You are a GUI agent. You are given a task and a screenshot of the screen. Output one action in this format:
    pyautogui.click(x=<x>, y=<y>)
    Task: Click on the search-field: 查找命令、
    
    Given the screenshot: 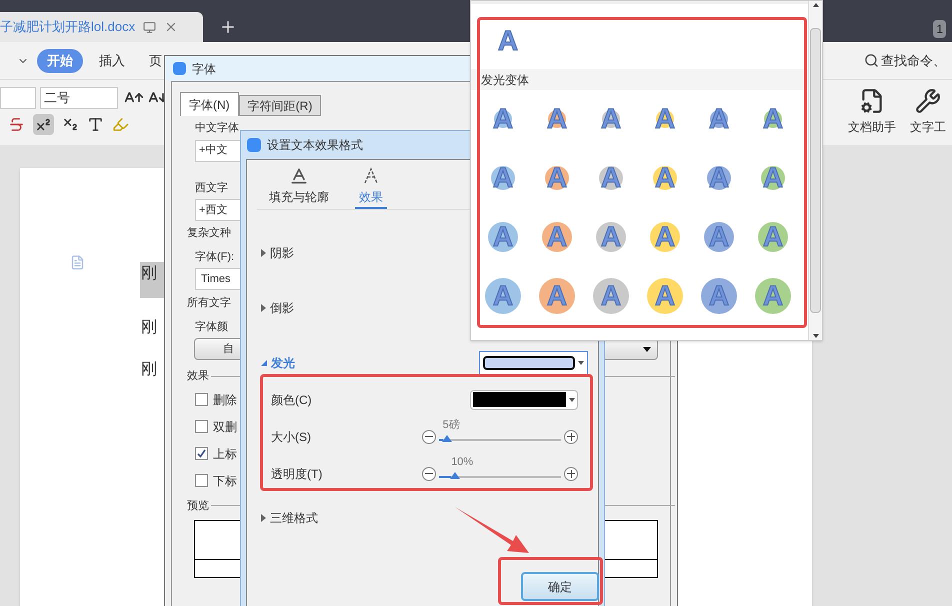 What is the action you would take?
    pyautogui.click(x=913, y=60)
    